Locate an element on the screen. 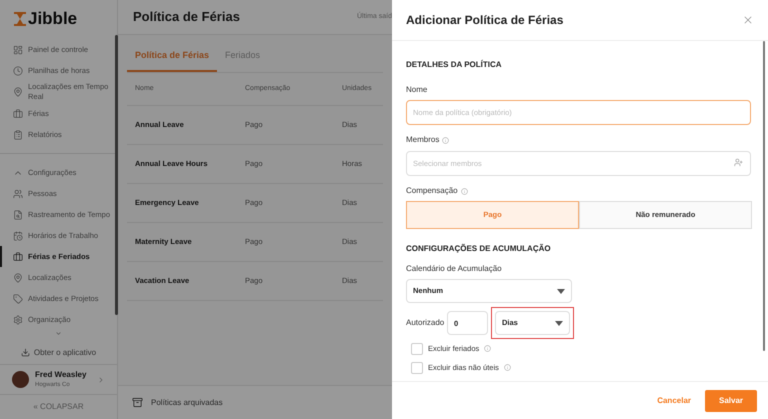 The width and height of the screenshot is (768, 419). section-heading: CONFIGURAÇÕES DE ACUMULAÇÃO is located at coordinates (479, 249).